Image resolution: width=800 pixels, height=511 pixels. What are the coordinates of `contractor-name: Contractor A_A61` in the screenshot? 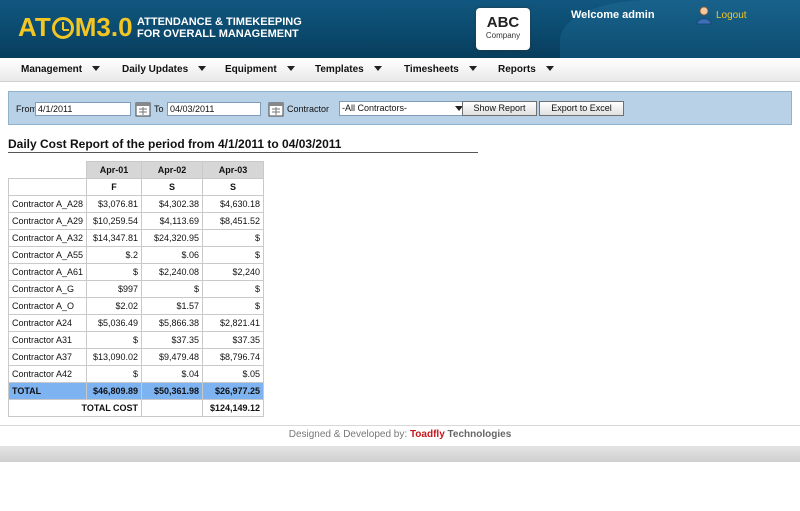 It's located at (47, 272).